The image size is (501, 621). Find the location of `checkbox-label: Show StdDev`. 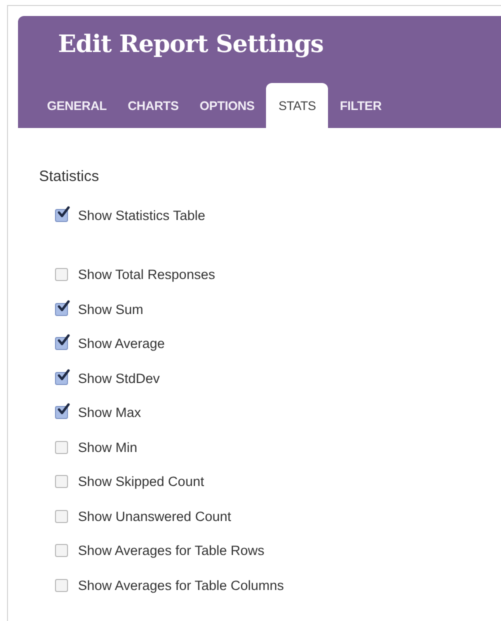

checkbox-label: Show StdDev is located at coordinates (119, 378).